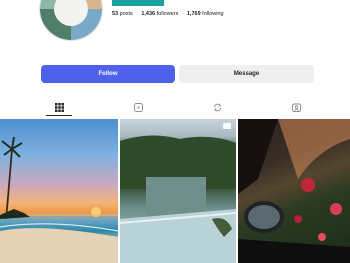  Describe the element at coordinates (59, 115) in the screenshot. I see `active-tab-indicator` at that location.